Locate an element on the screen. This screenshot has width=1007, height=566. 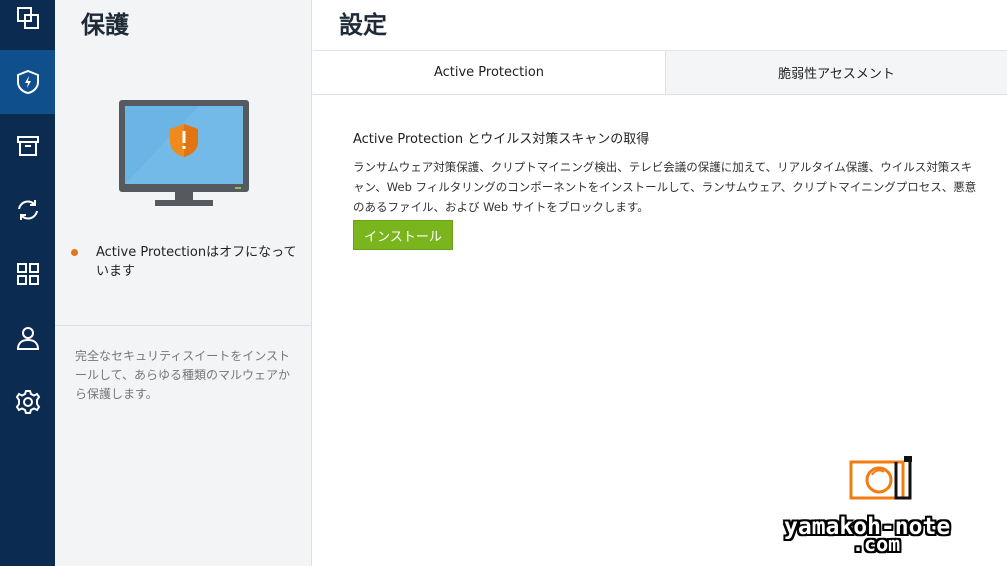
nav-item-sync is located at coordinates (27, 210).